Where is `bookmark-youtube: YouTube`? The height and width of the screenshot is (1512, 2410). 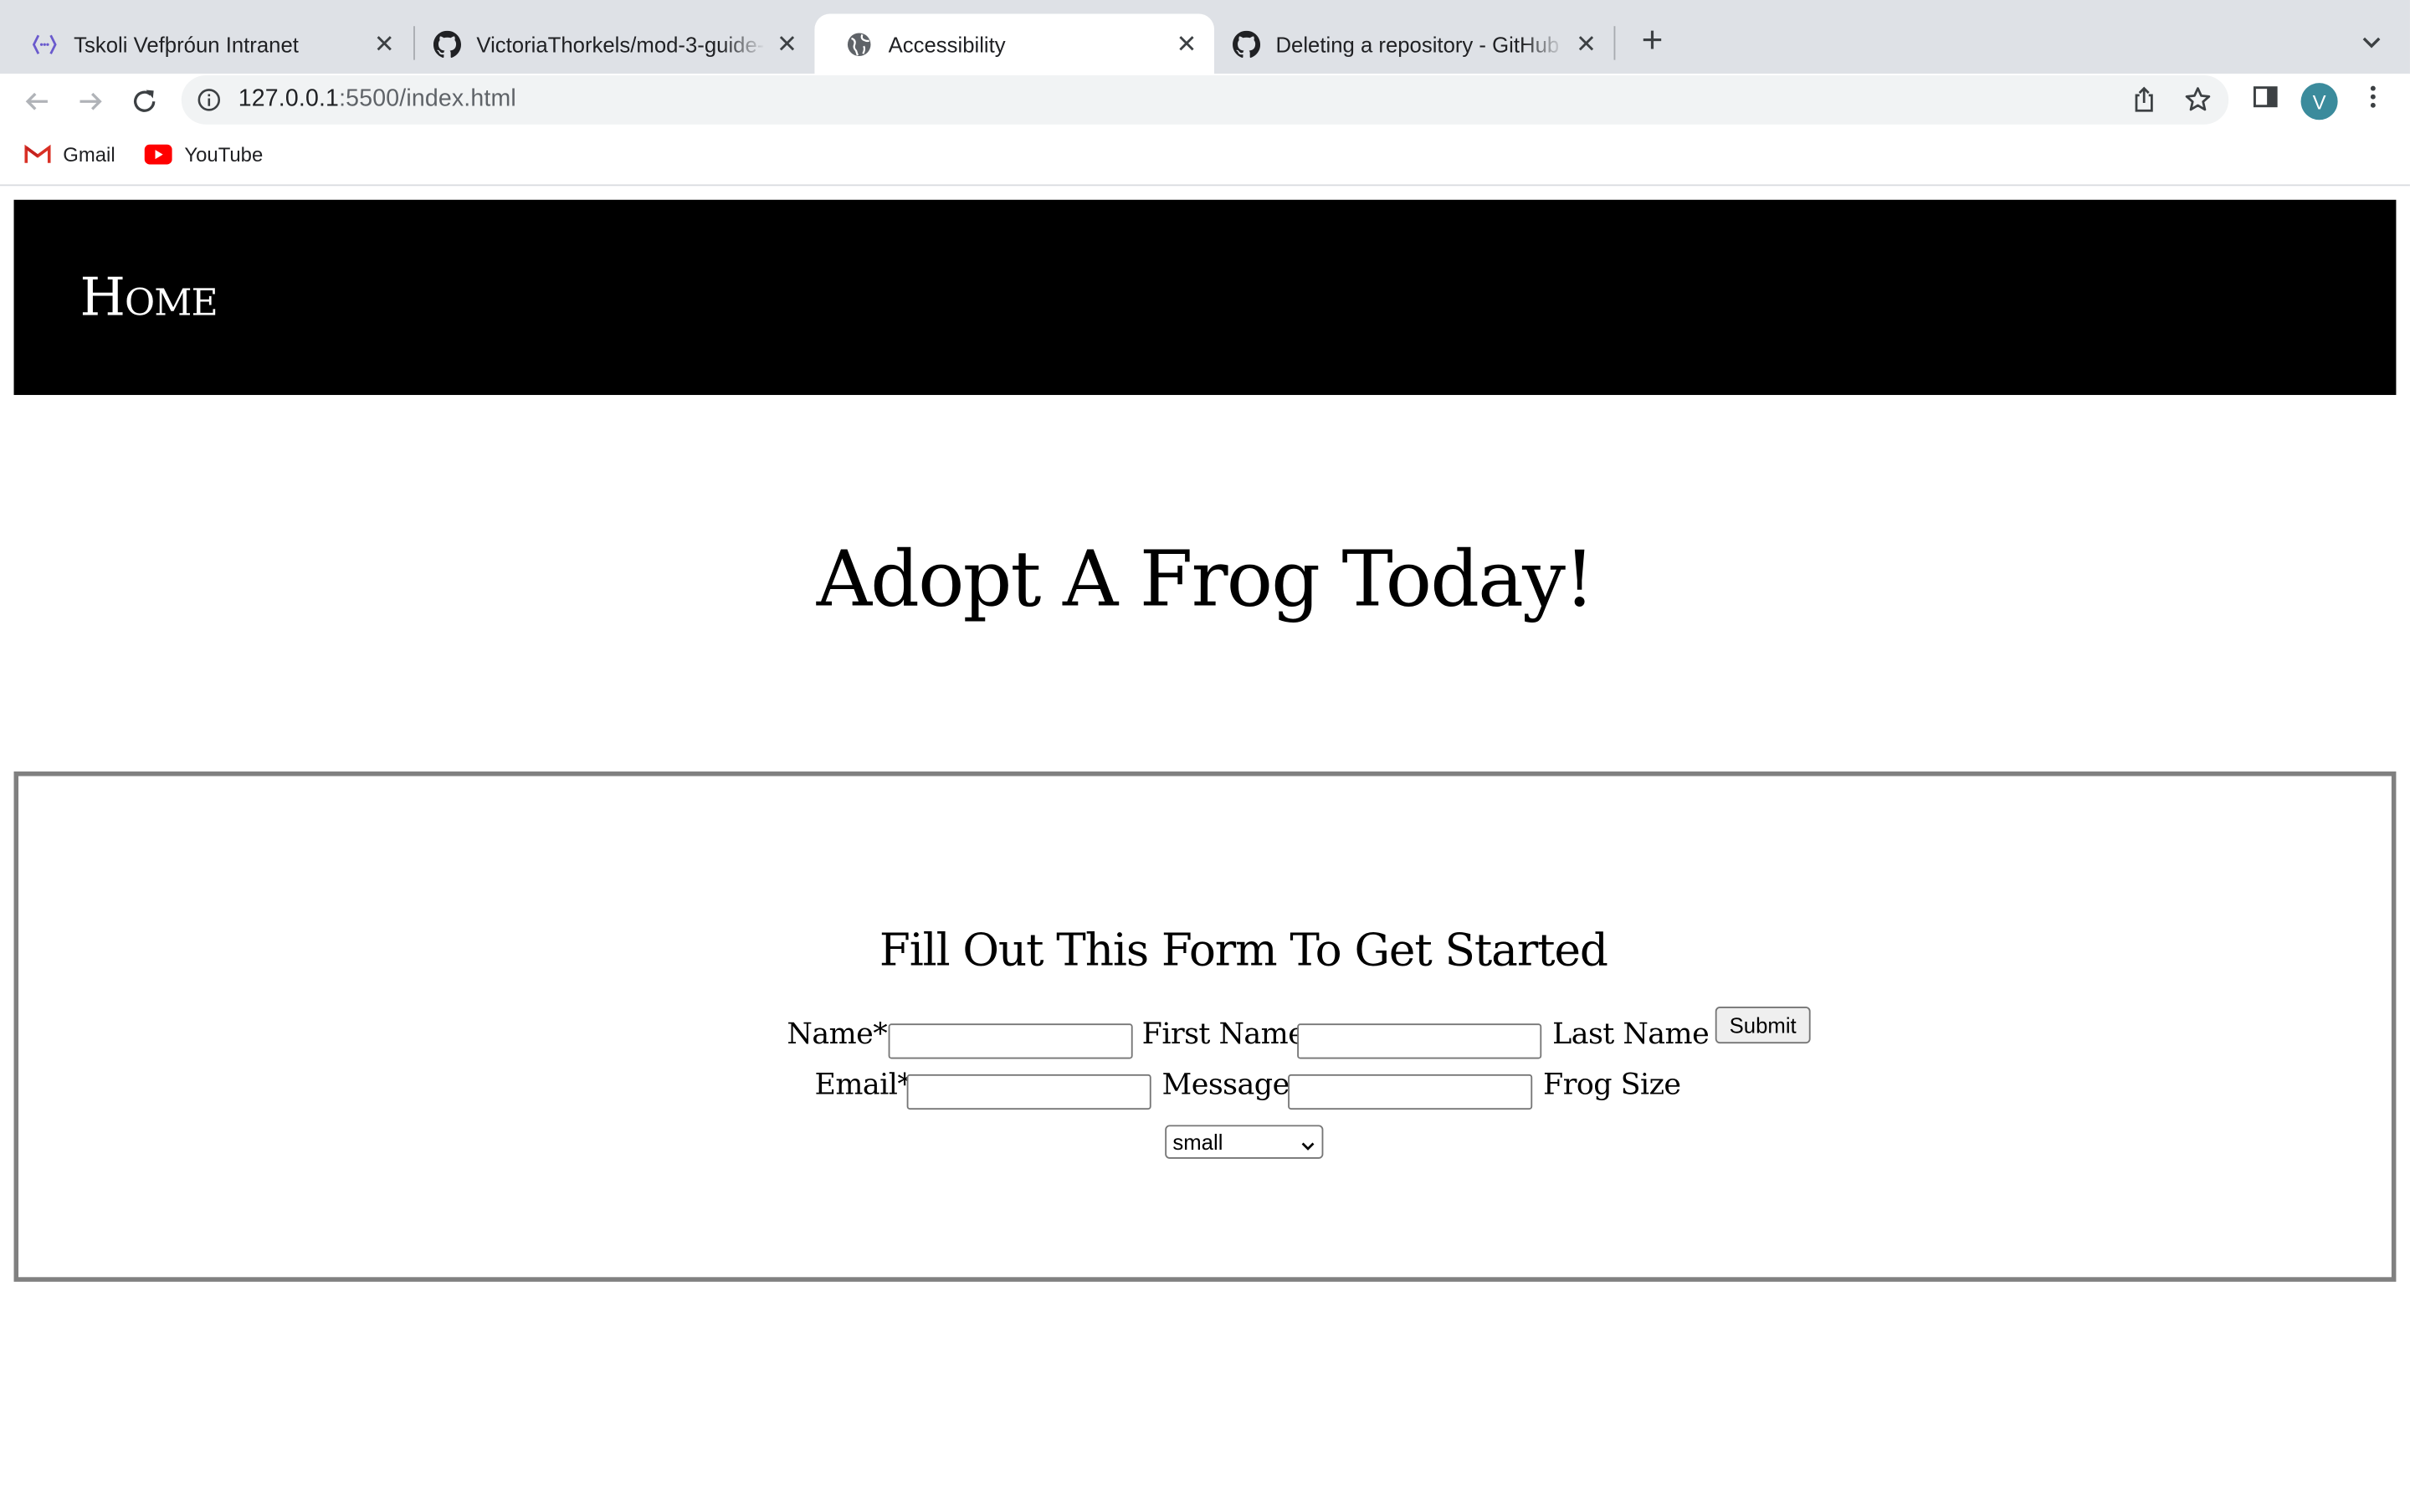 bookmark-youtube: YouTube is located at coordinates (204, 154).